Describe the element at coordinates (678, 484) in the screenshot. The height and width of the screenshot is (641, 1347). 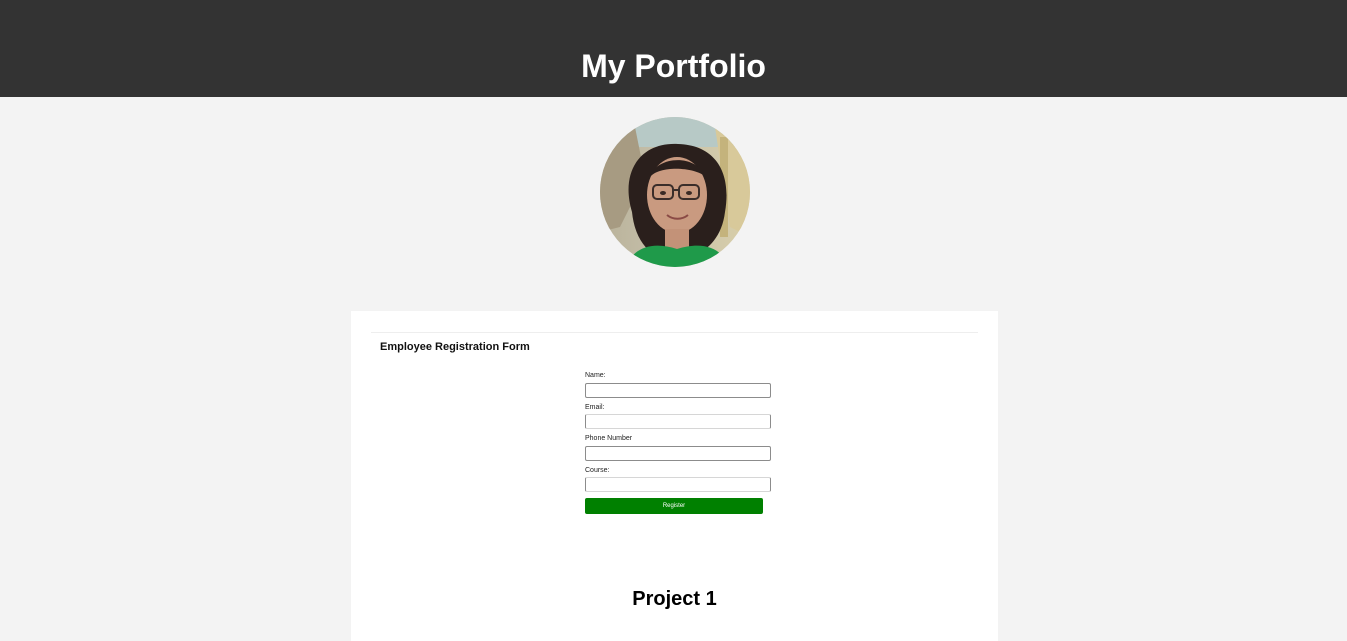
I see `course-field` at that location.